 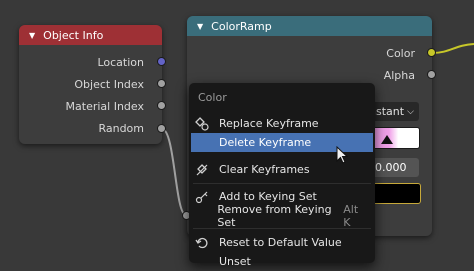 I want to click on output-random-label: Random, so click(x=121, y=128).